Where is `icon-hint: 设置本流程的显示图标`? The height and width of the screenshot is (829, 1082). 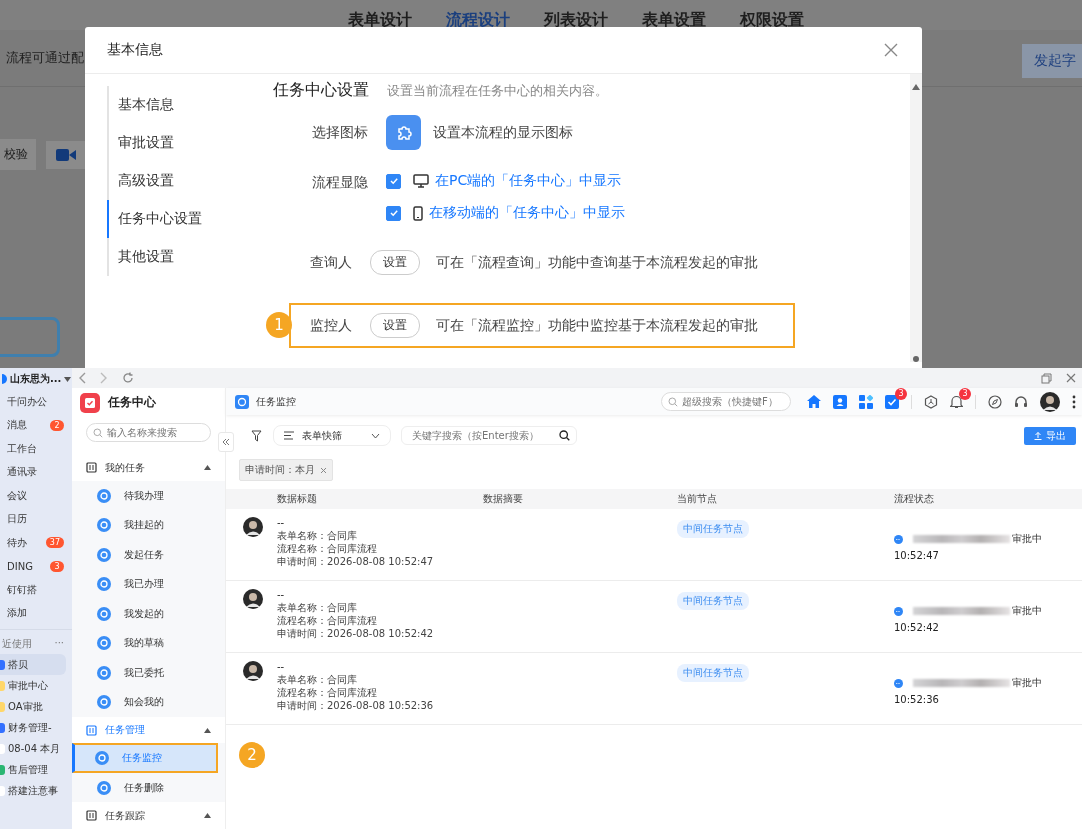 icon-hint: 设置本流程的显示图标 is located at coordinates (503, 132).